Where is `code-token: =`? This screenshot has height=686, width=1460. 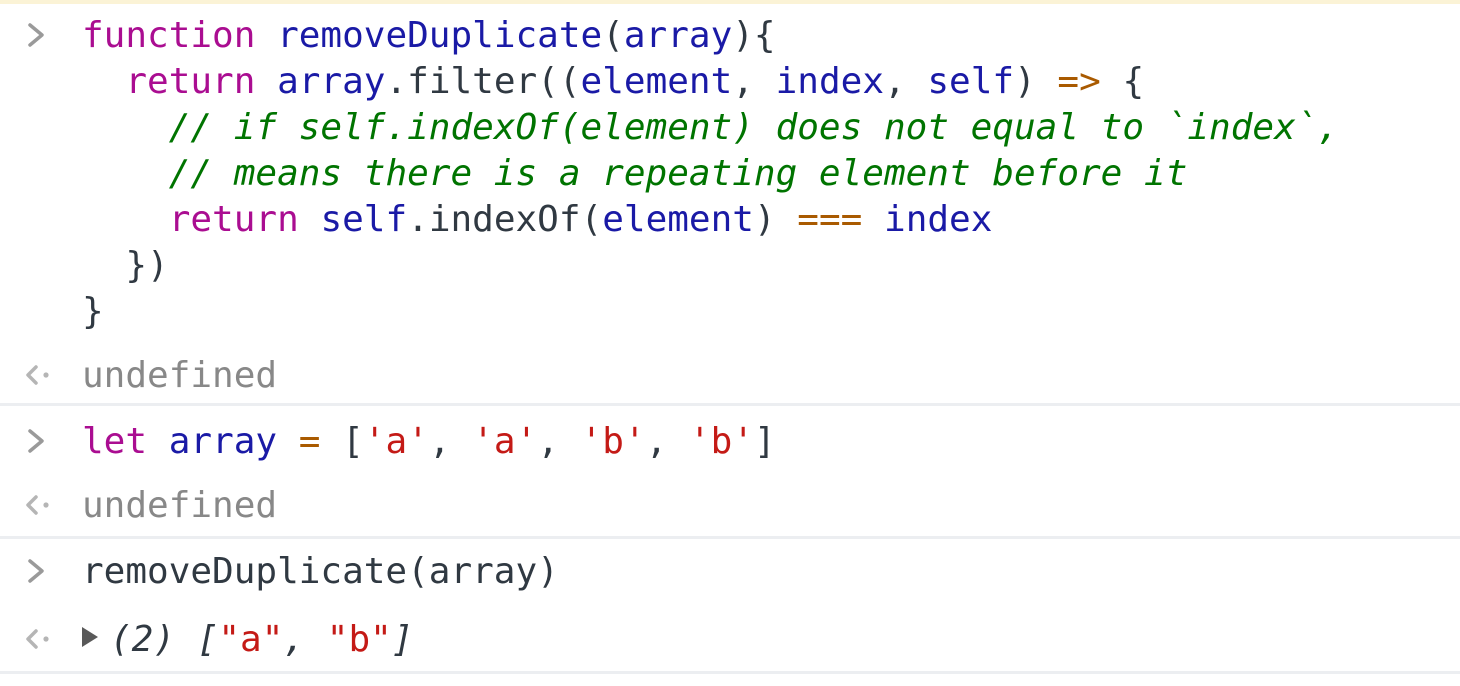 code-token: = is located at coordinates (309, 441).